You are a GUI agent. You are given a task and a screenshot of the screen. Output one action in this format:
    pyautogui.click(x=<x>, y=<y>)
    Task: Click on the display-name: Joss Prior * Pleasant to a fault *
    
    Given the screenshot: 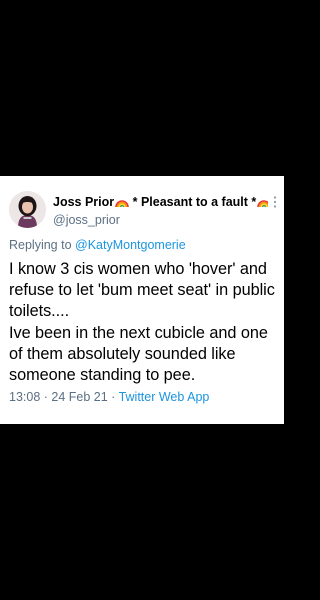 What is the action you would take?
    pyautogui.click(x=160, y=202)
    